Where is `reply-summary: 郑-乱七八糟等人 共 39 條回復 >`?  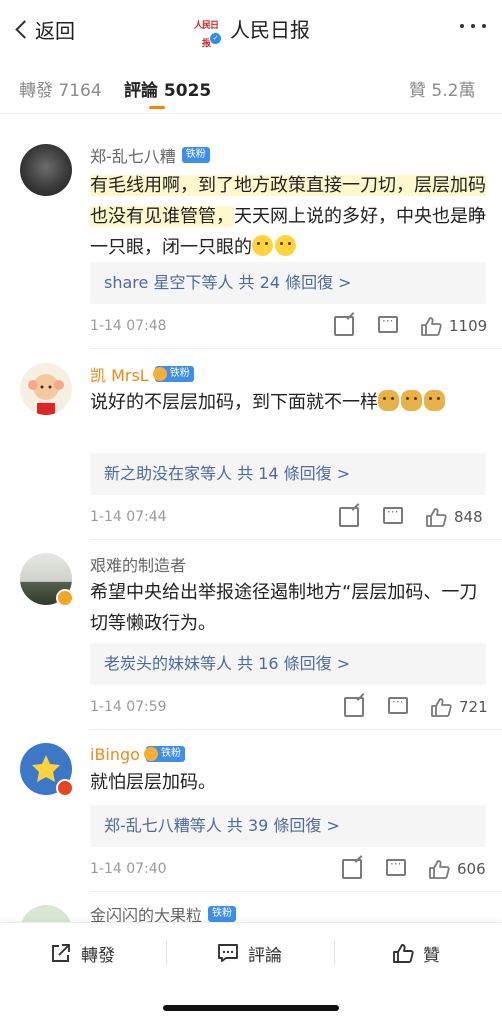
reply-summary: 郑-乱七八糟等人 共 39 條回復 > is located at coordinates (288, 826).